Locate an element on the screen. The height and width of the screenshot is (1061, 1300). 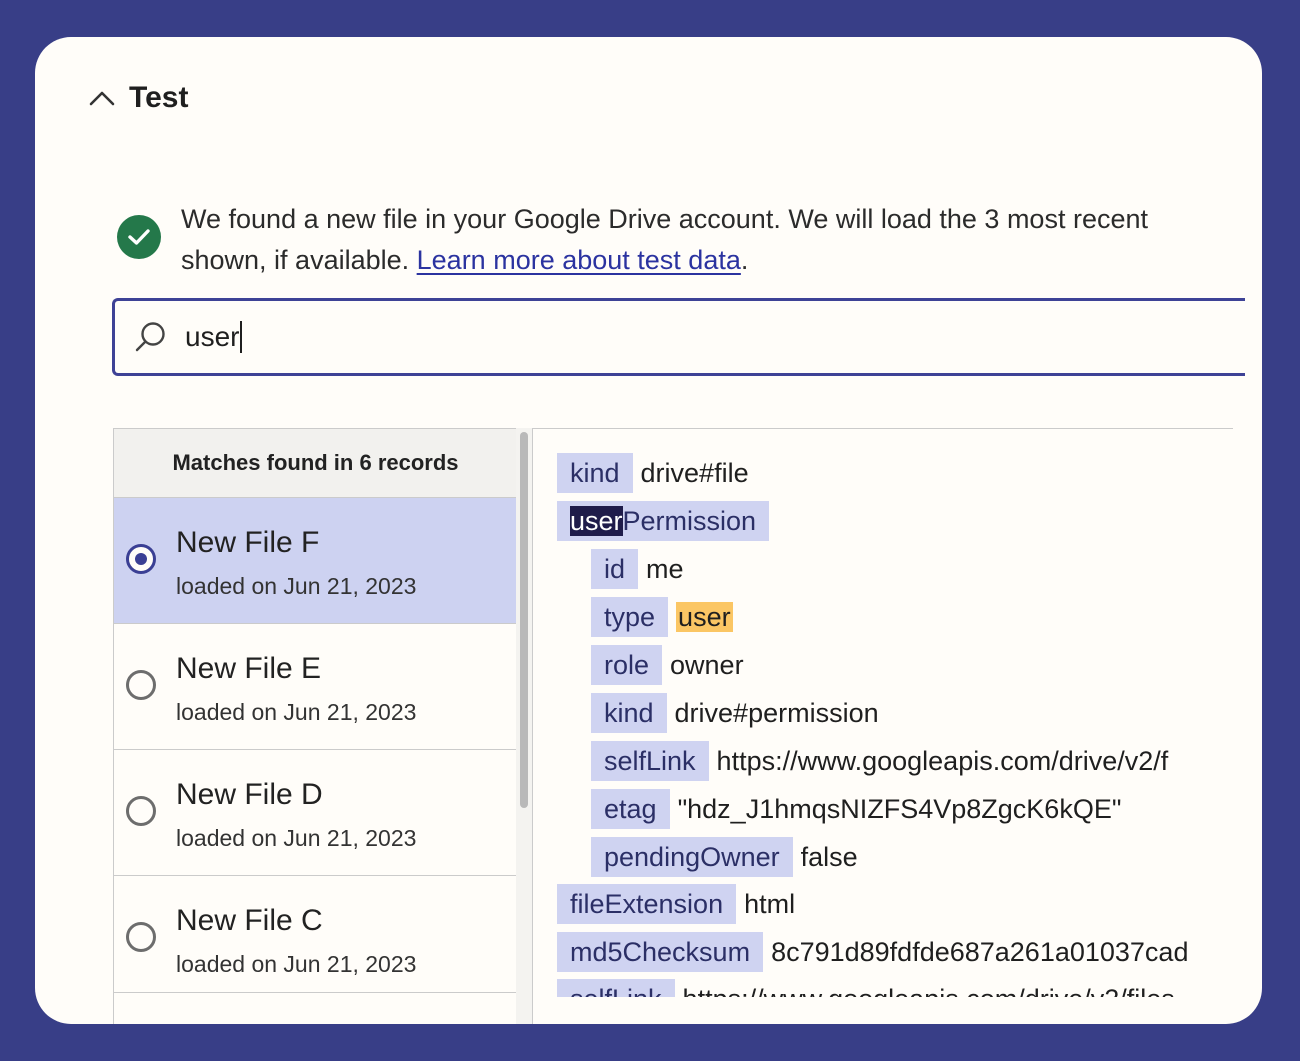
records-scrollbar is located at coordinates (524, 726).